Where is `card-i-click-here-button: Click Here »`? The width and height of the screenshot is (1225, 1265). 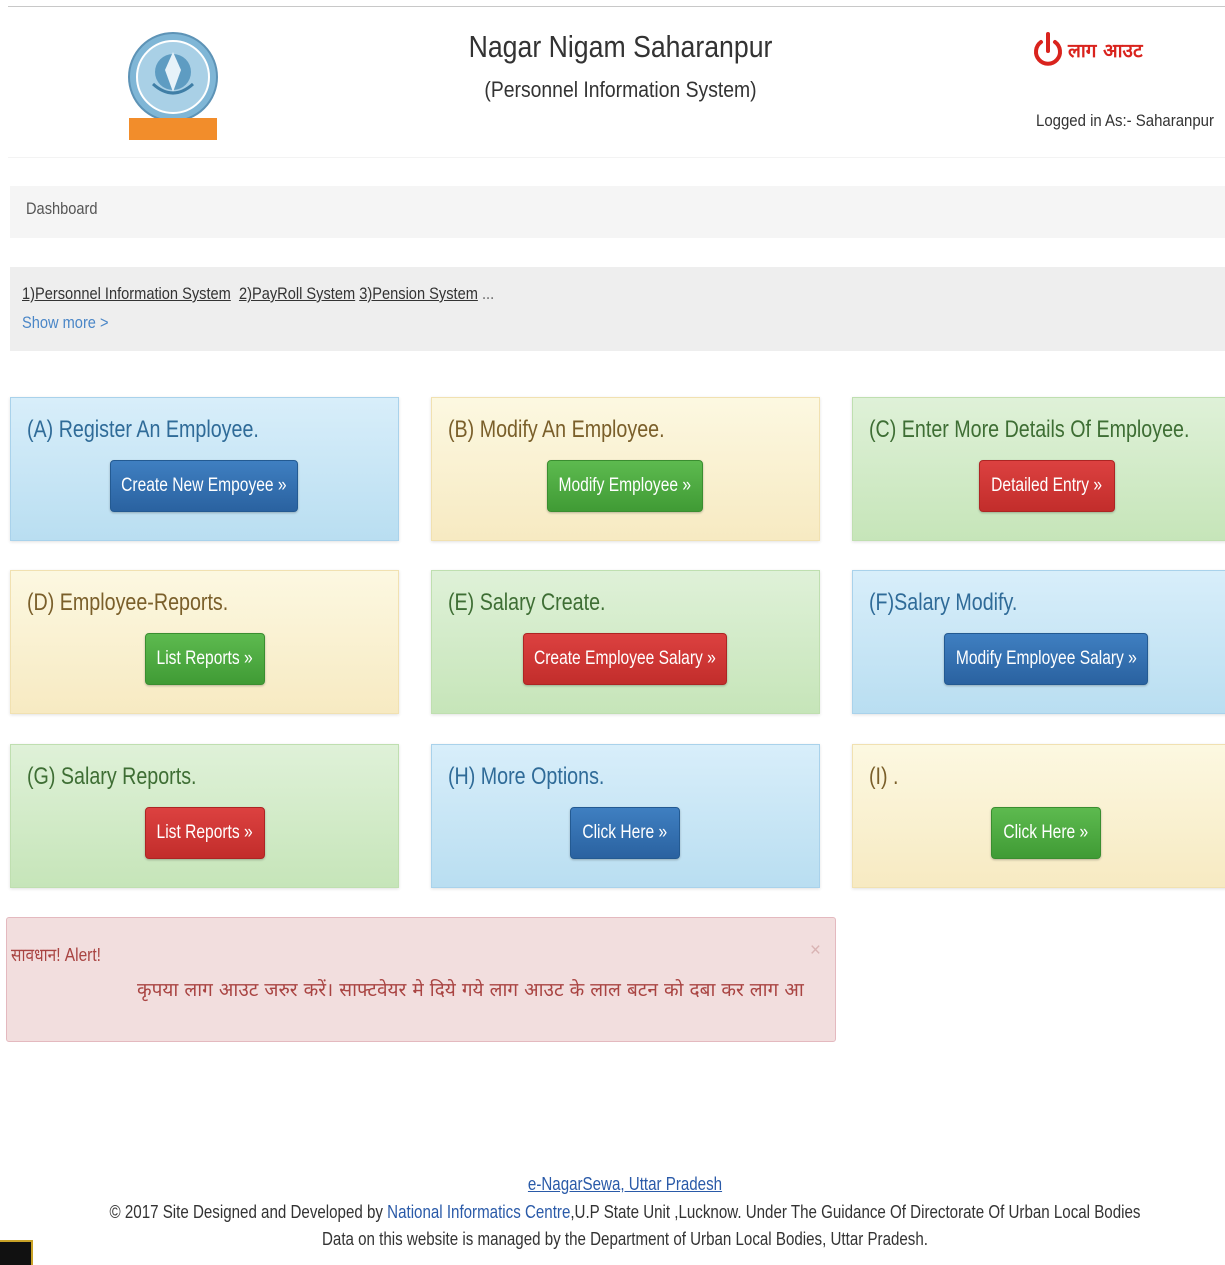
card-i-click-here-button: Click Here » is located at coordinates (1046, 833).